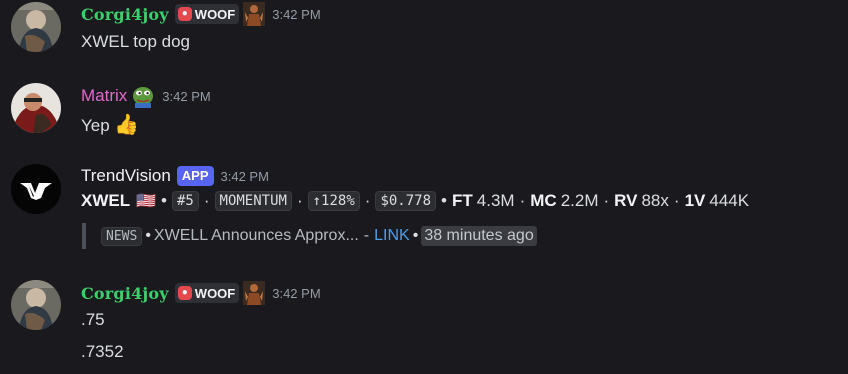  I want to click on message-text: .7352, so click(102, 351).